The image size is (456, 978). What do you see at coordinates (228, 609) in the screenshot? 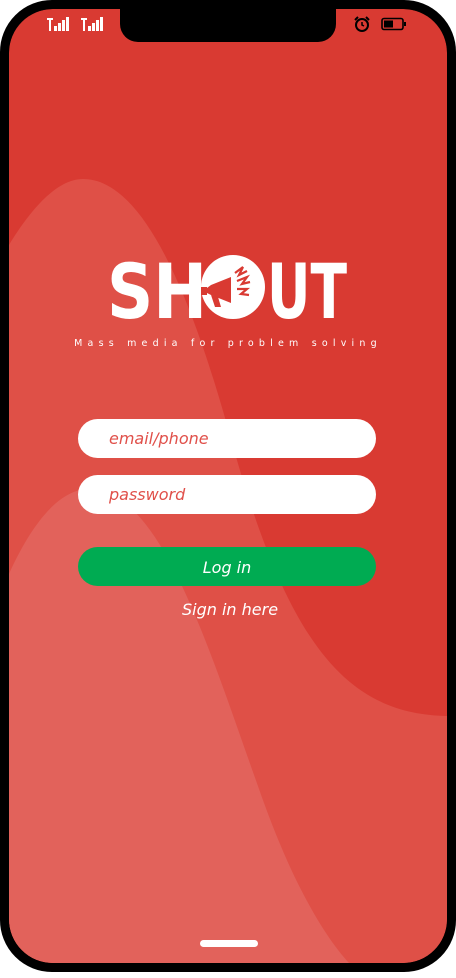
I see `signin-link: Sign in here` at bounding box center [228, 609].